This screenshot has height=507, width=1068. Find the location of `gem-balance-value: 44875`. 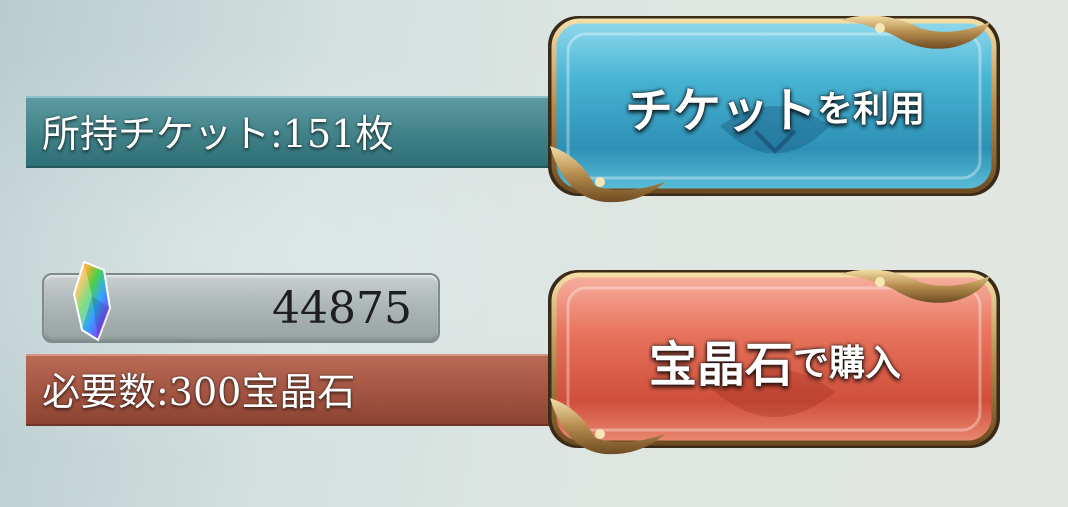

gem-balance-value: 44875 is located at coordinates (342, 308).